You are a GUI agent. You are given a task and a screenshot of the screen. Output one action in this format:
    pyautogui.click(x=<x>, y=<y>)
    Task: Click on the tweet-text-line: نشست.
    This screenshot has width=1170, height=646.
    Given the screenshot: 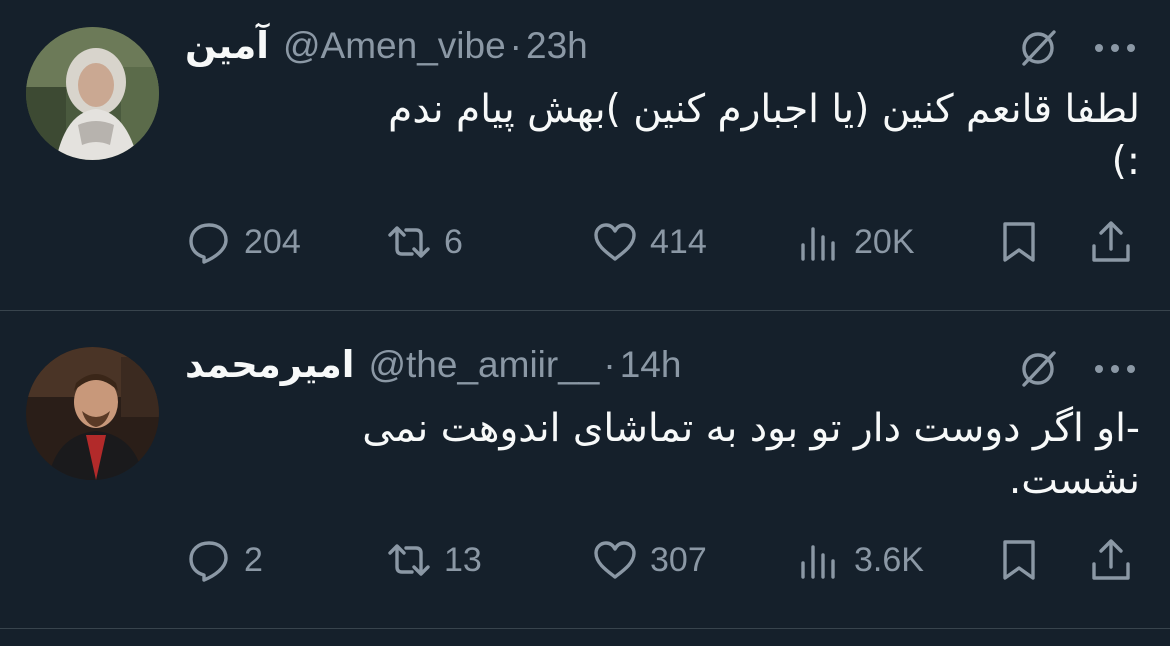 What is the action you would take?
    pyautogui.click(x=1074, y=480)
    